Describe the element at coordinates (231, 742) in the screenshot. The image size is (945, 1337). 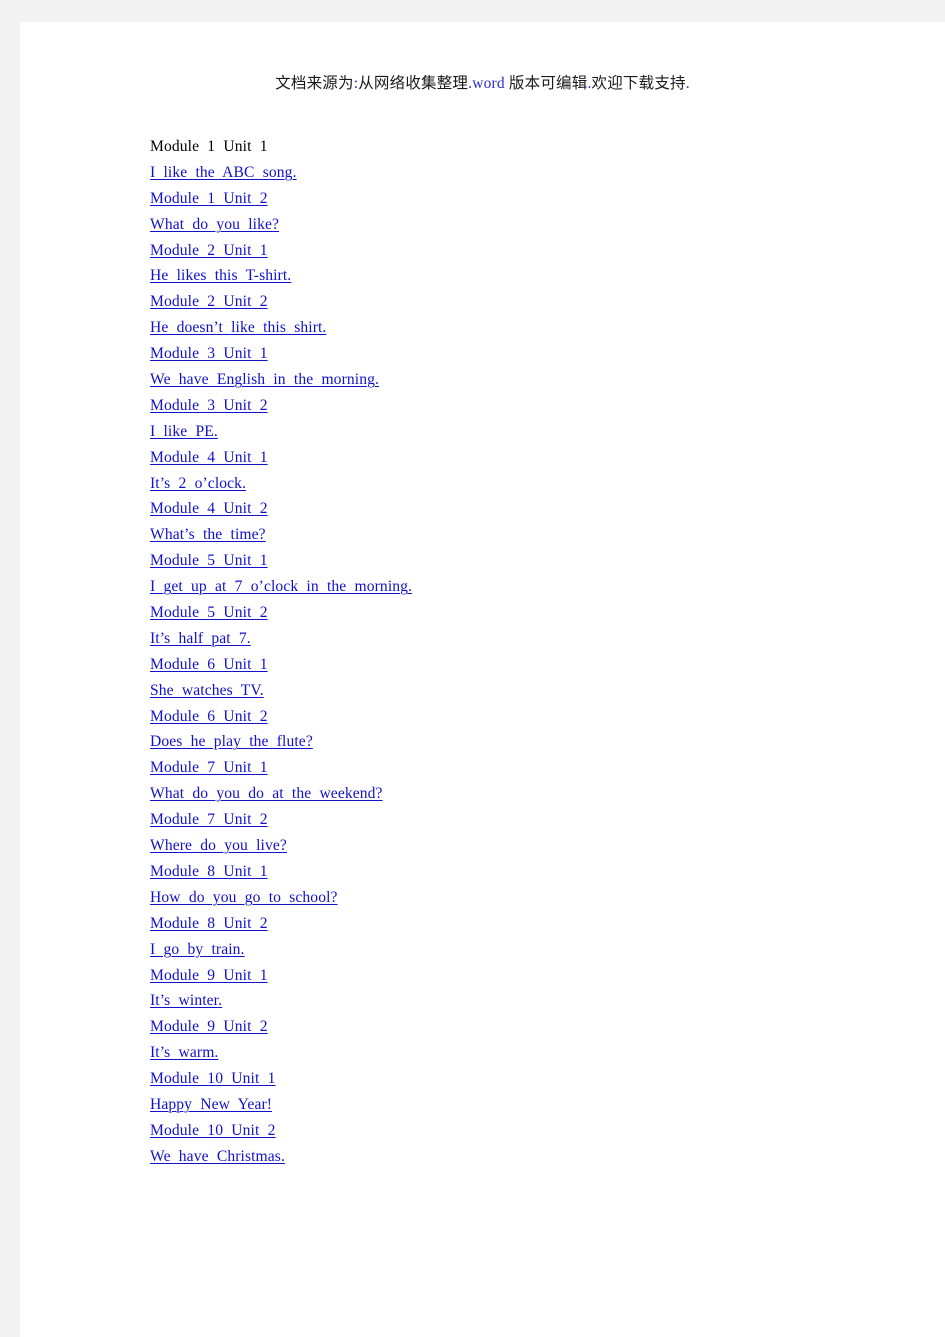
I see `toc-link: Does he play the flute?` at that location.